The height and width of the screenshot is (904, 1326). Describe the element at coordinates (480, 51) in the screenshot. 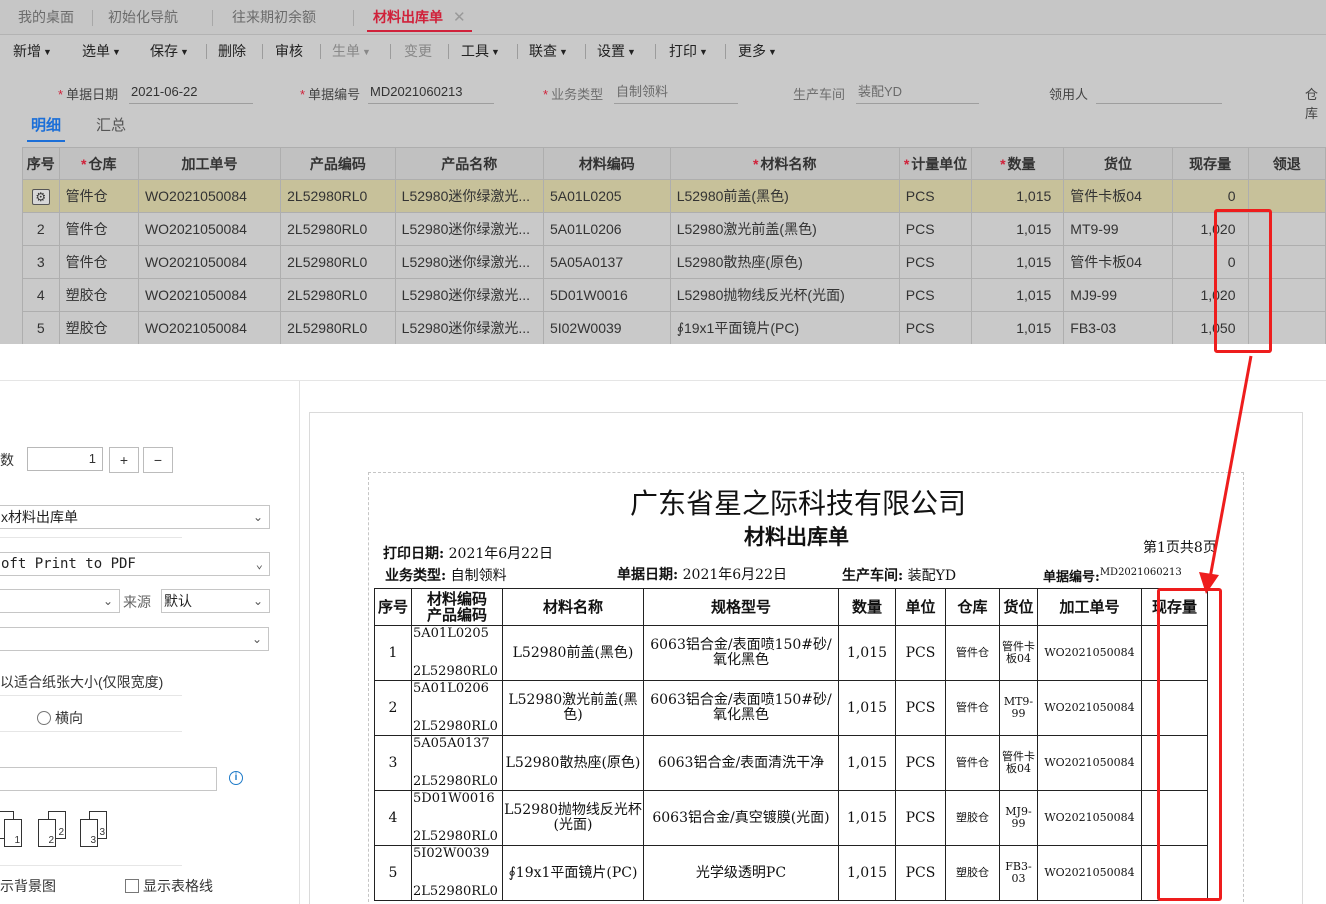

I see `tools-button: 工具 ▼` at that location.